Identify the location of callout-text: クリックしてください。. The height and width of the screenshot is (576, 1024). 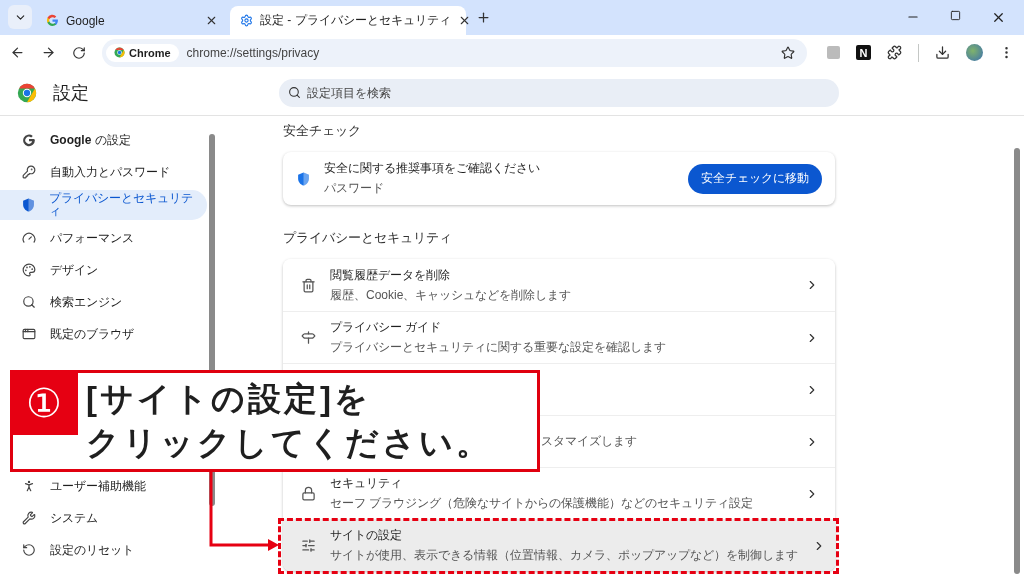
(289, 443).